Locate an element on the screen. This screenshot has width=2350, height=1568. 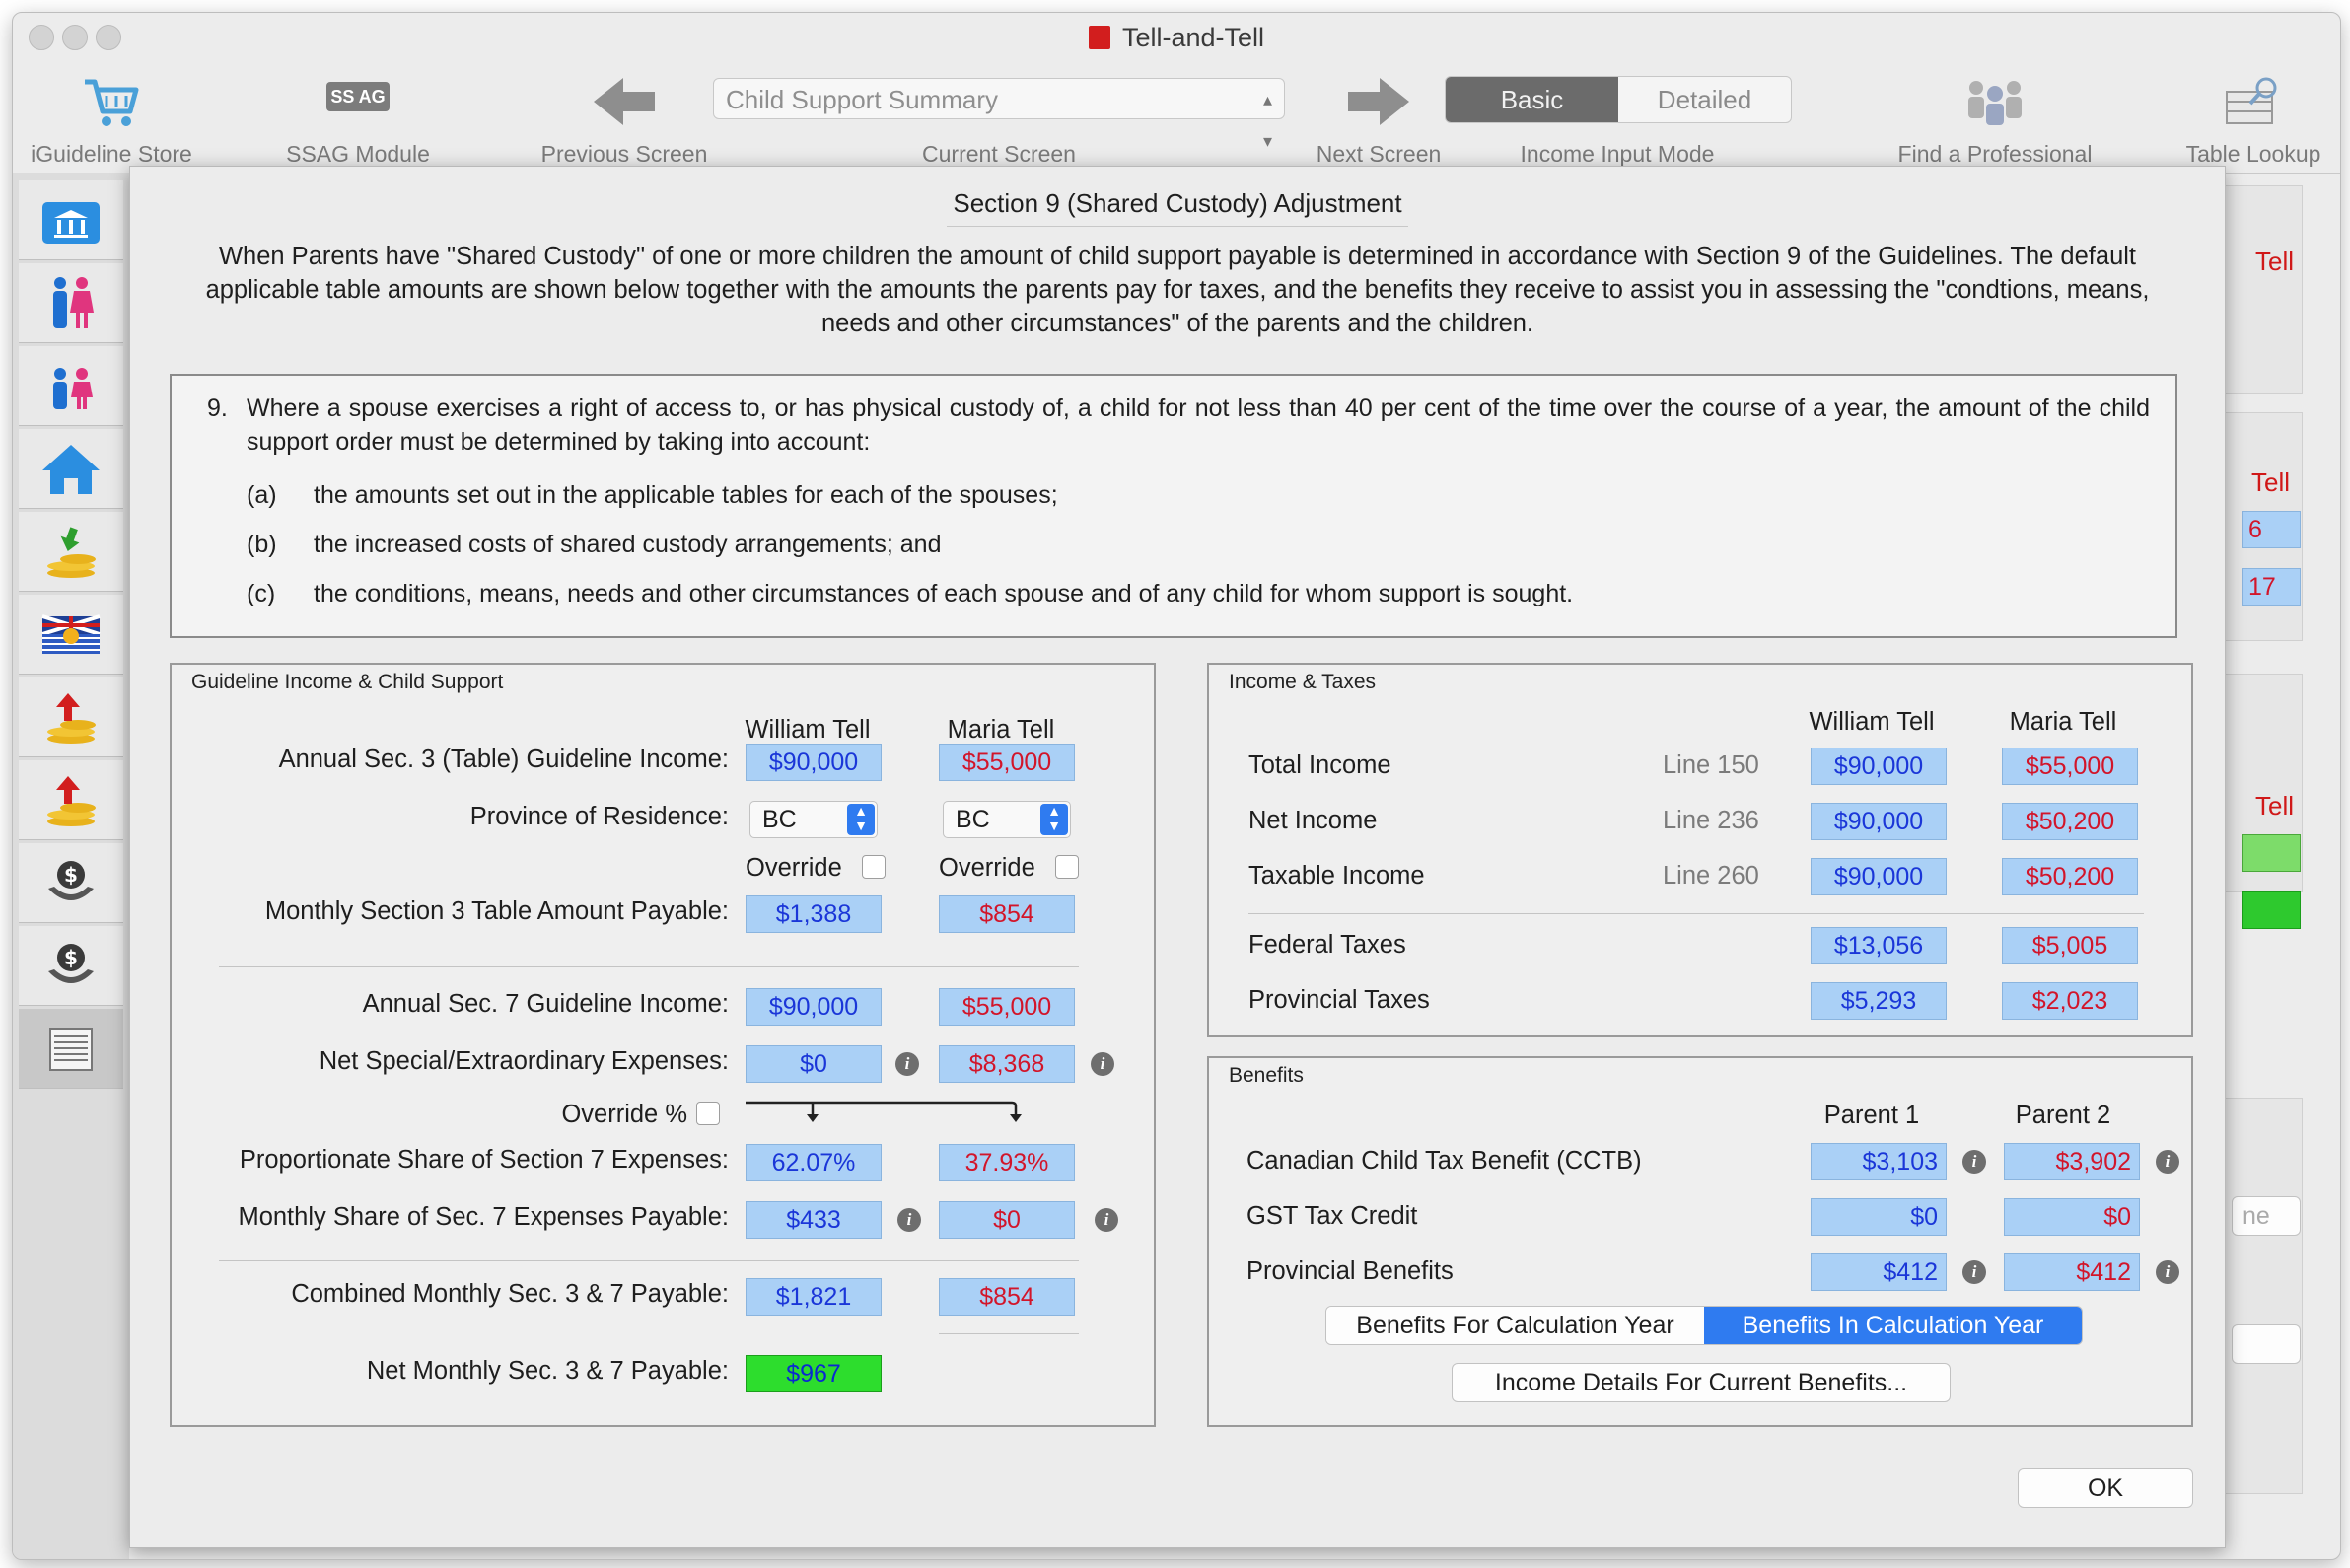
net-income-p1: $90,000 is located at coordinates (1879, 821).